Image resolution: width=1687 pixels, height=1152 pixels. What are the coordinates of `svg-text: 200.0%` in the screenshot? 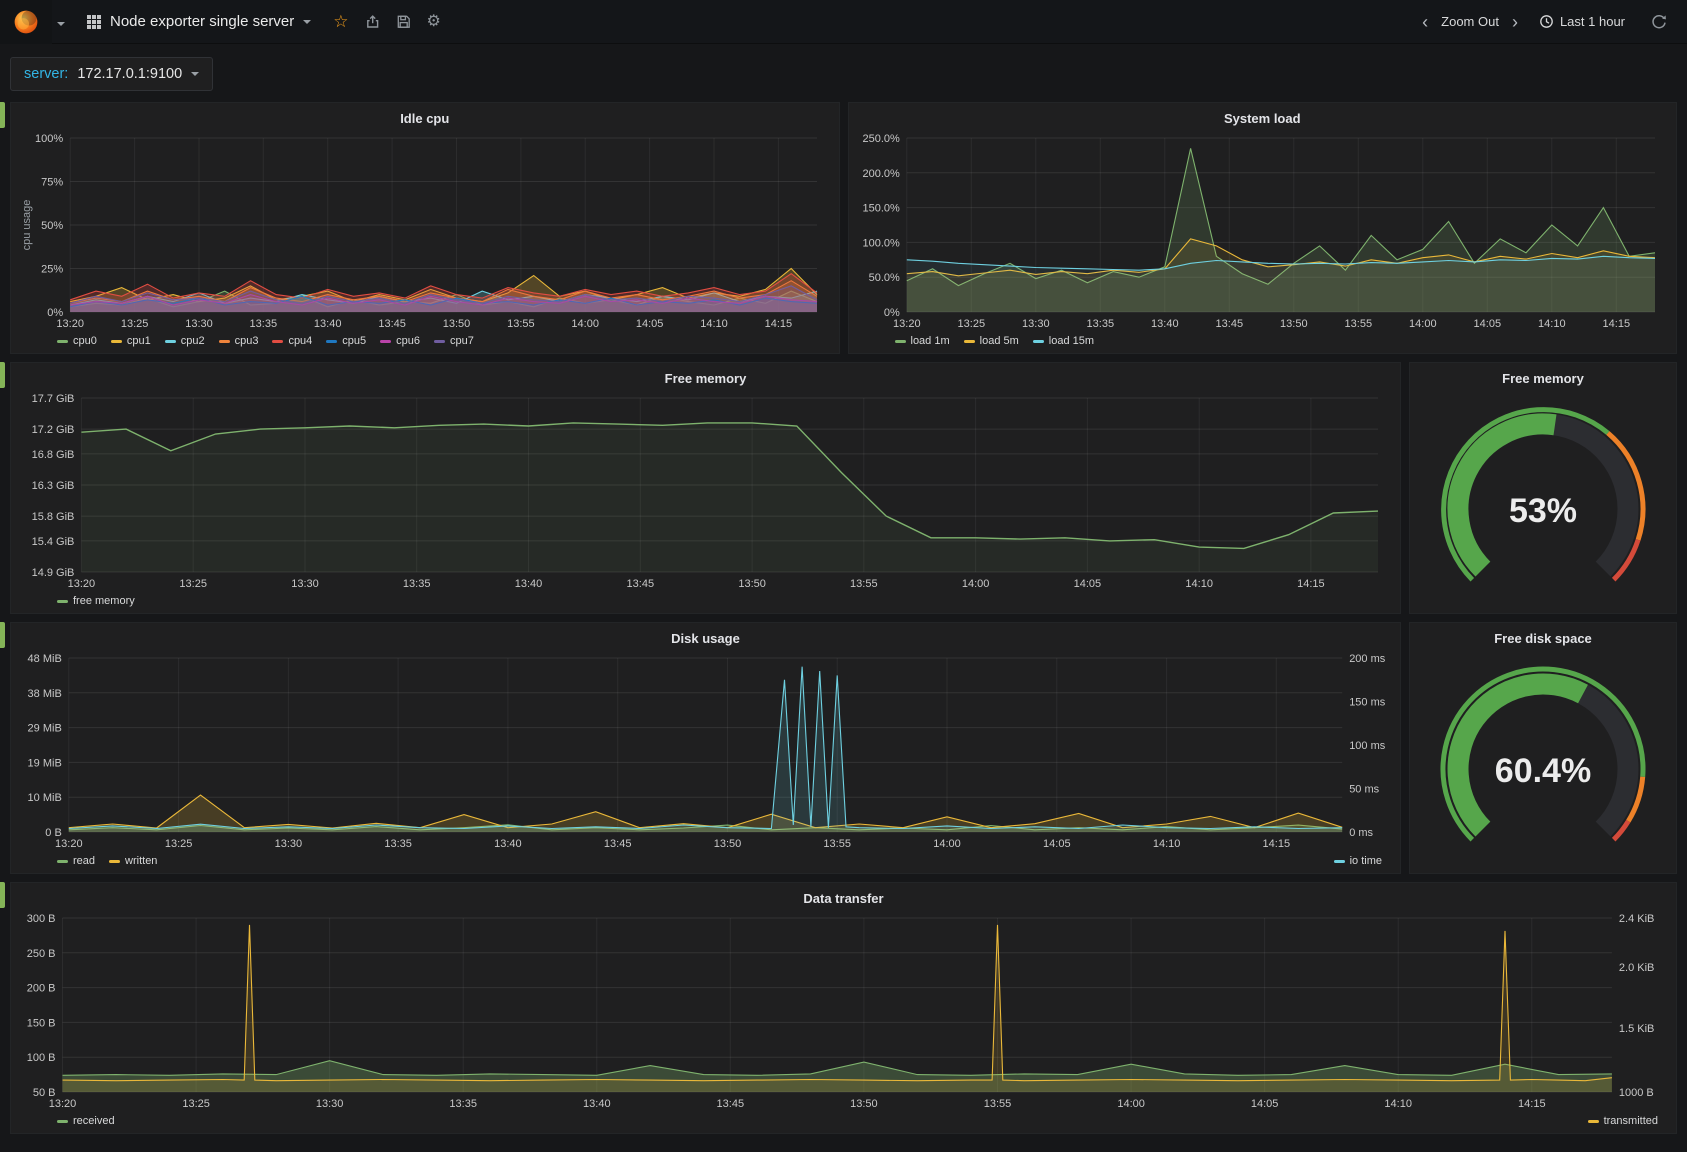 It's located at (881, 174).